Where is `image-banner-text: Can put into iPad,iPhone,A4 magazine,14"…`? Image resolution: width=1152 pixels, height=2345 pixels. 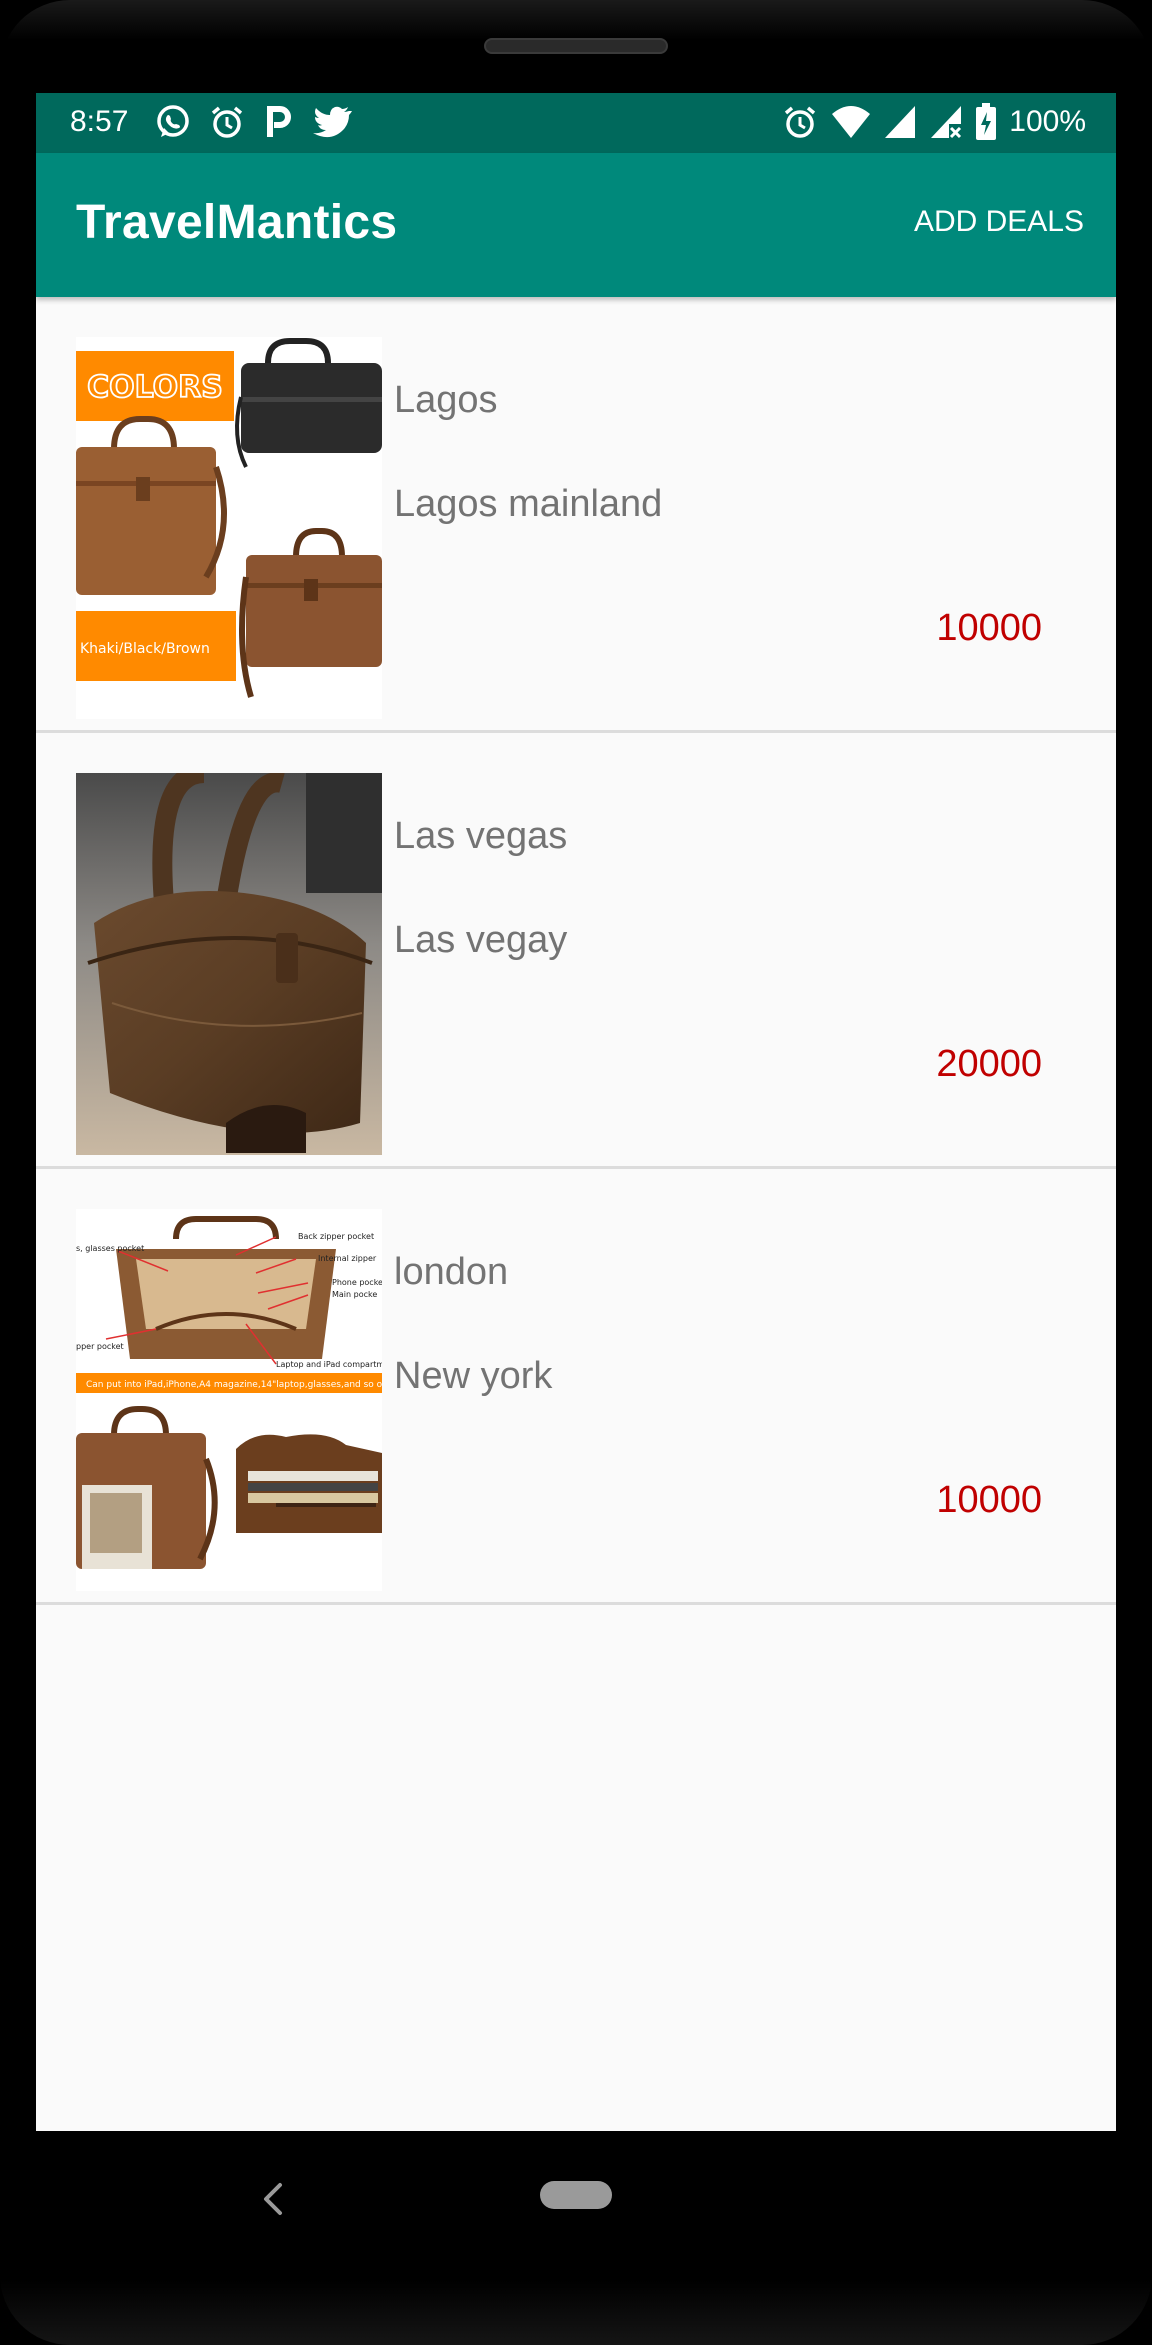 image-banner-text: Can put into iPad,iPhone,A4 magazine,14"… is located at coordinates (234, 1385).